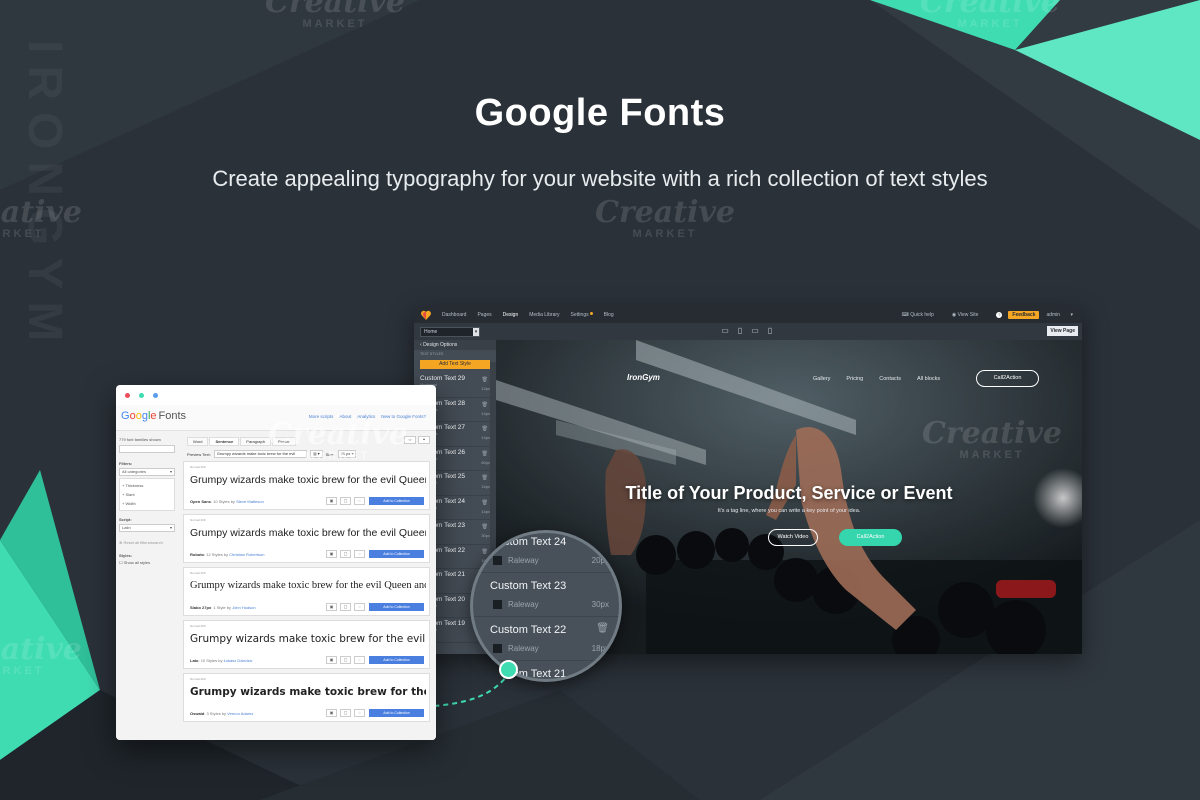 The width and height of the screenshot is (1200, 800). I want to click on trash-icon: 🗑, so click(602, 628).